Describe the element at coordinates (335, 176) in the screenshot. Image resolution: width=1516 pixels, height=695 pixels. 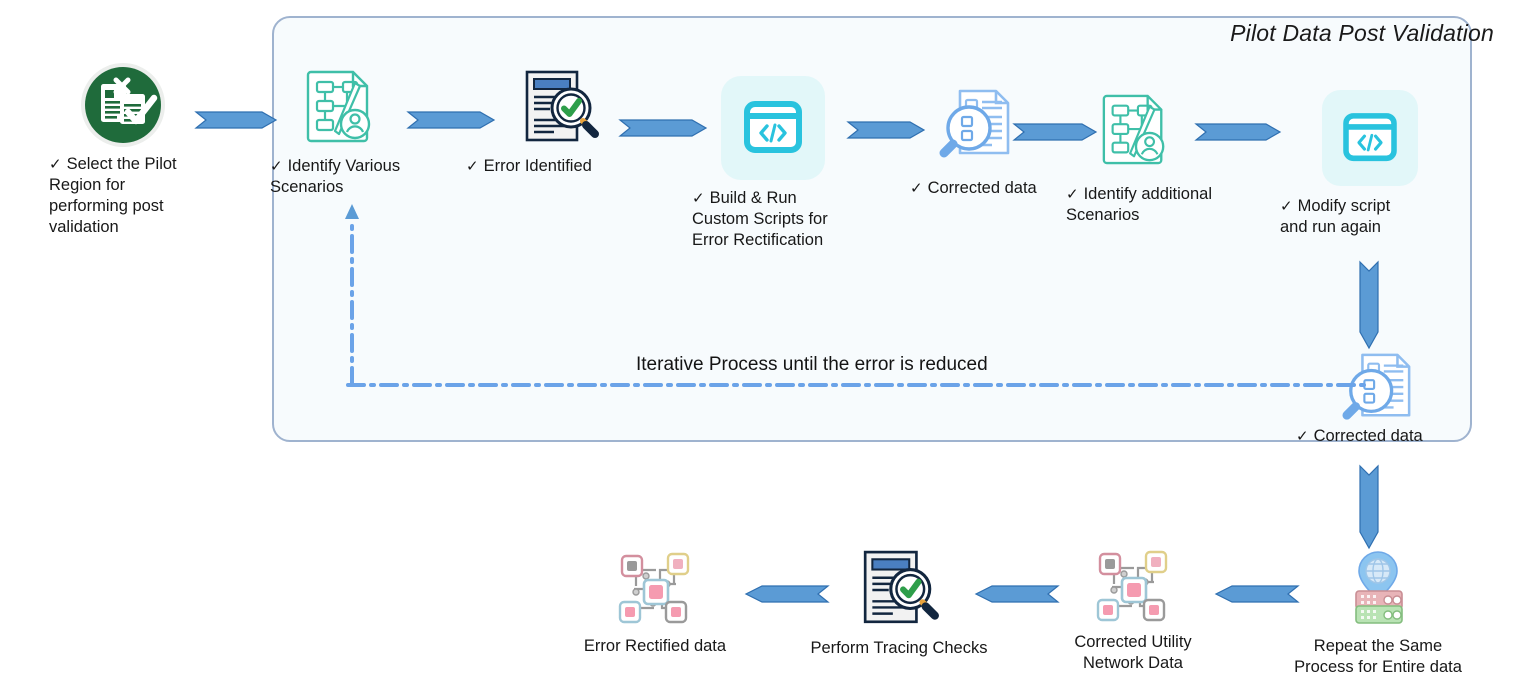
I see `node-identify-scenarios-label: ✓ Identify Various Scenarios` at that location.